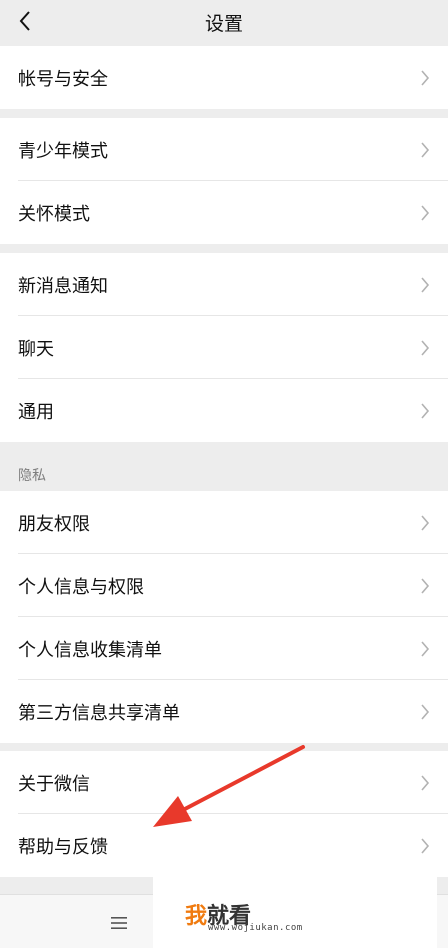 Image resolution: width=448 pixels, height=948 pixels. What do you see at coordinates (63, 151) in the screenshot?
I see `settings-item-label: 青少年模式` at bounding box center [63, 151].